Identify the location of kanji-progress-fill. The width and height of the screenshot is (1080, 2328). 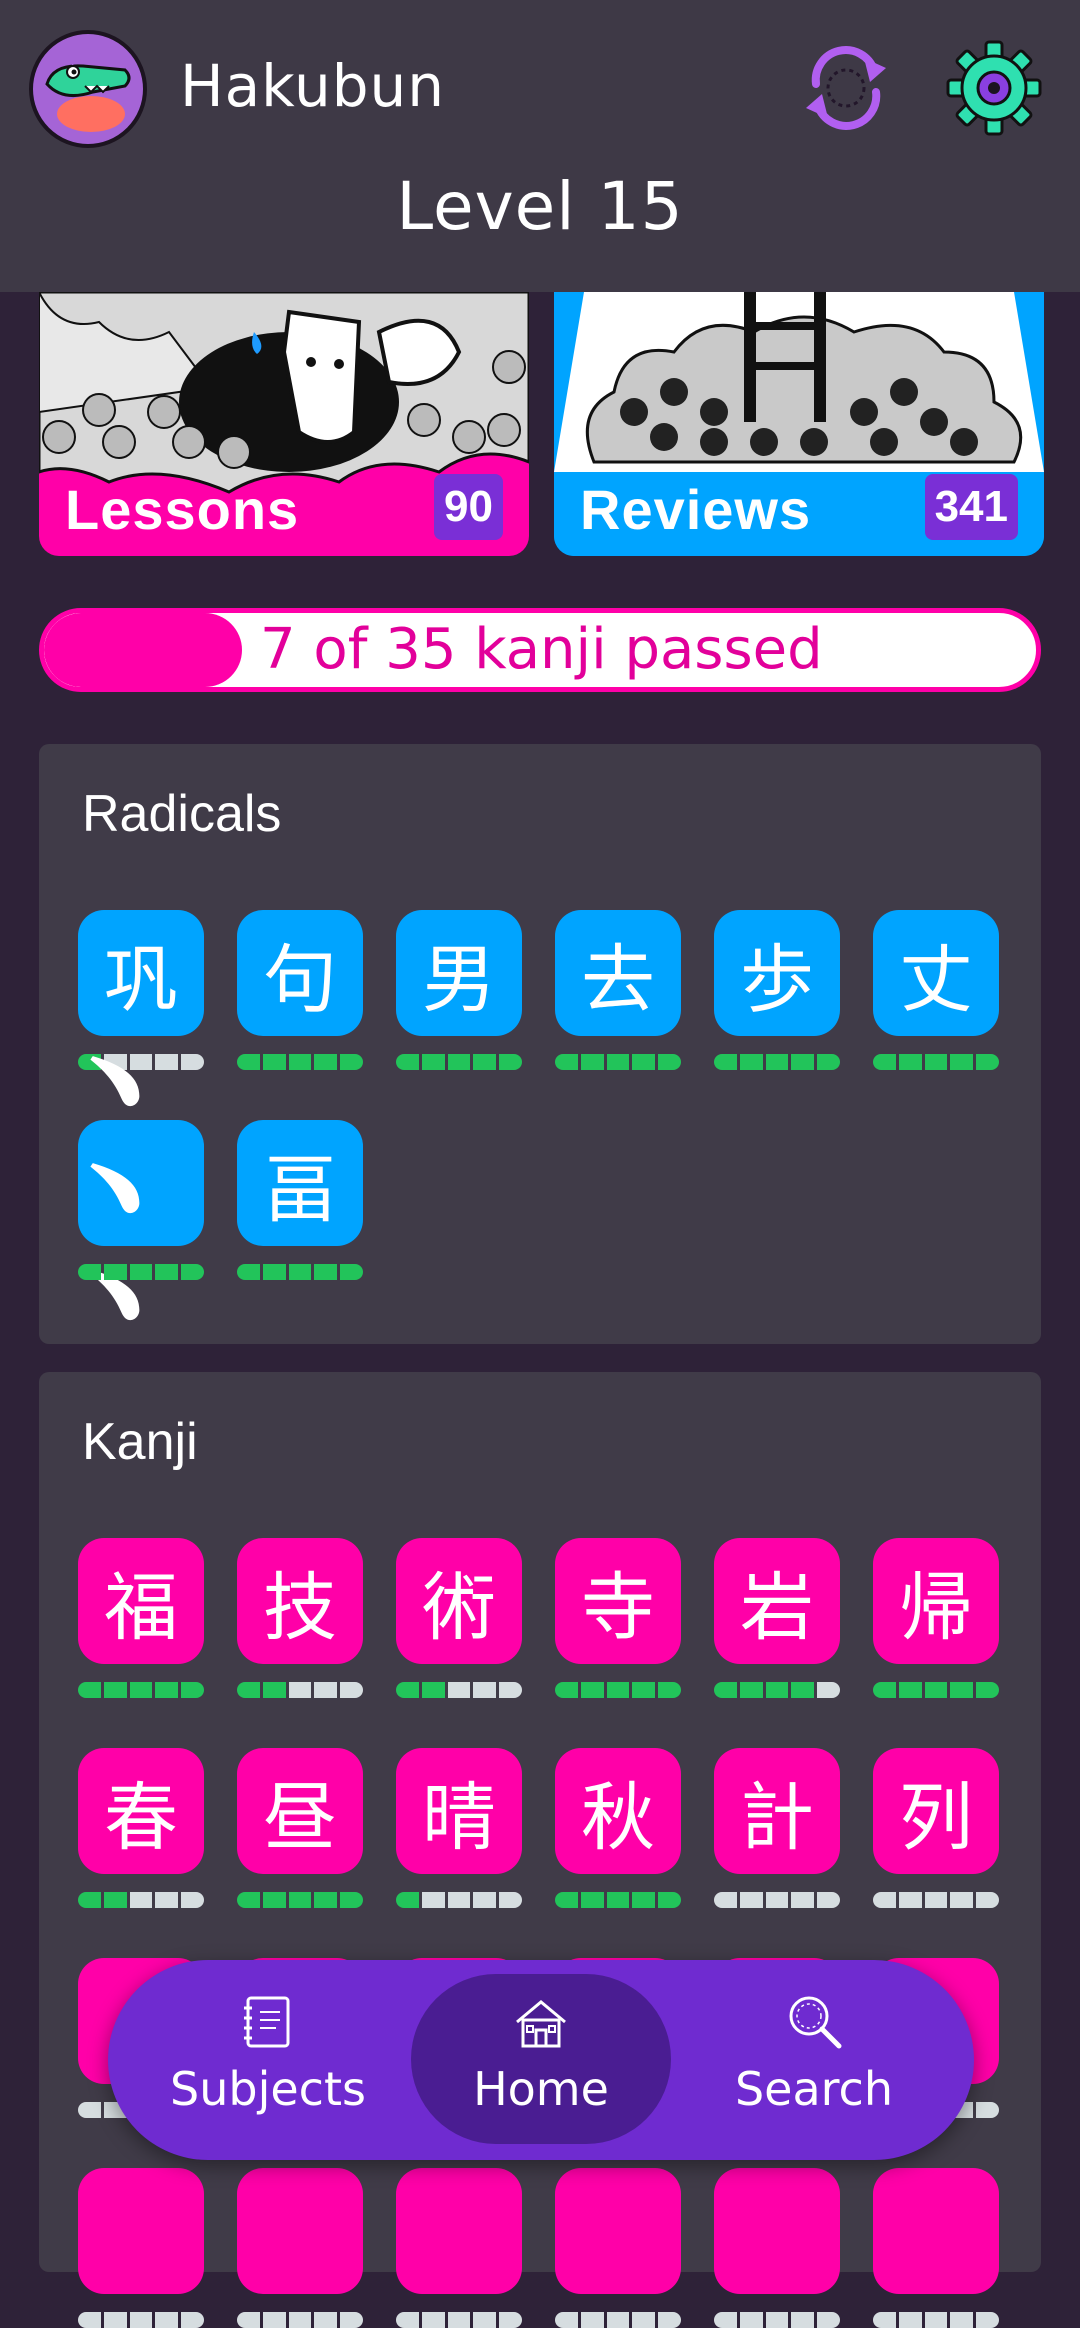
(143, 650).